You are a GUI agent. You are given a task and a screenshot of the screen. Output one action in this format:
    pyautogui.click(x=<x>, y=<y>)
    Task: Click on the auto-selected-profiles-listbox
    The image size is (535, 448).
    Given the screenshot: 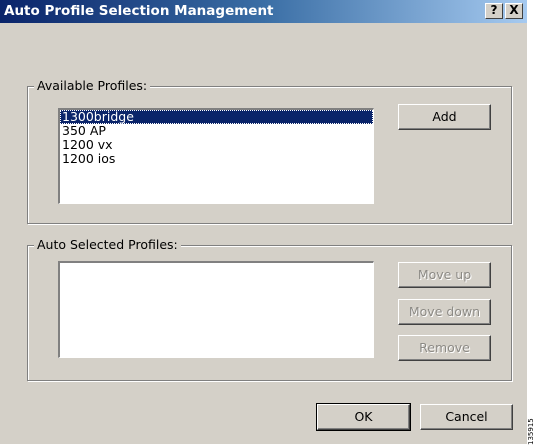 What is the action you would take?
    pyautogui.click(x=216, y=309)
    